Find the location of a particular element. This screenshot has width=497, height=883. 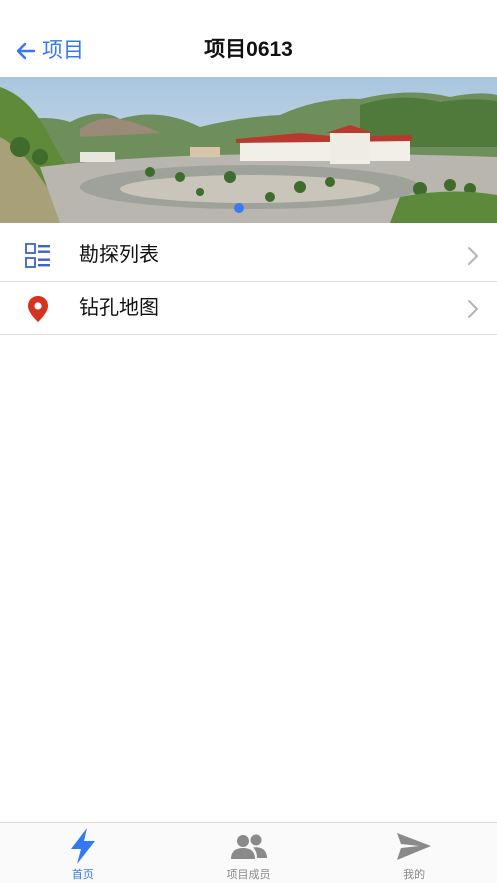

tab-label: 我的 is located at coordinates (414, 875).